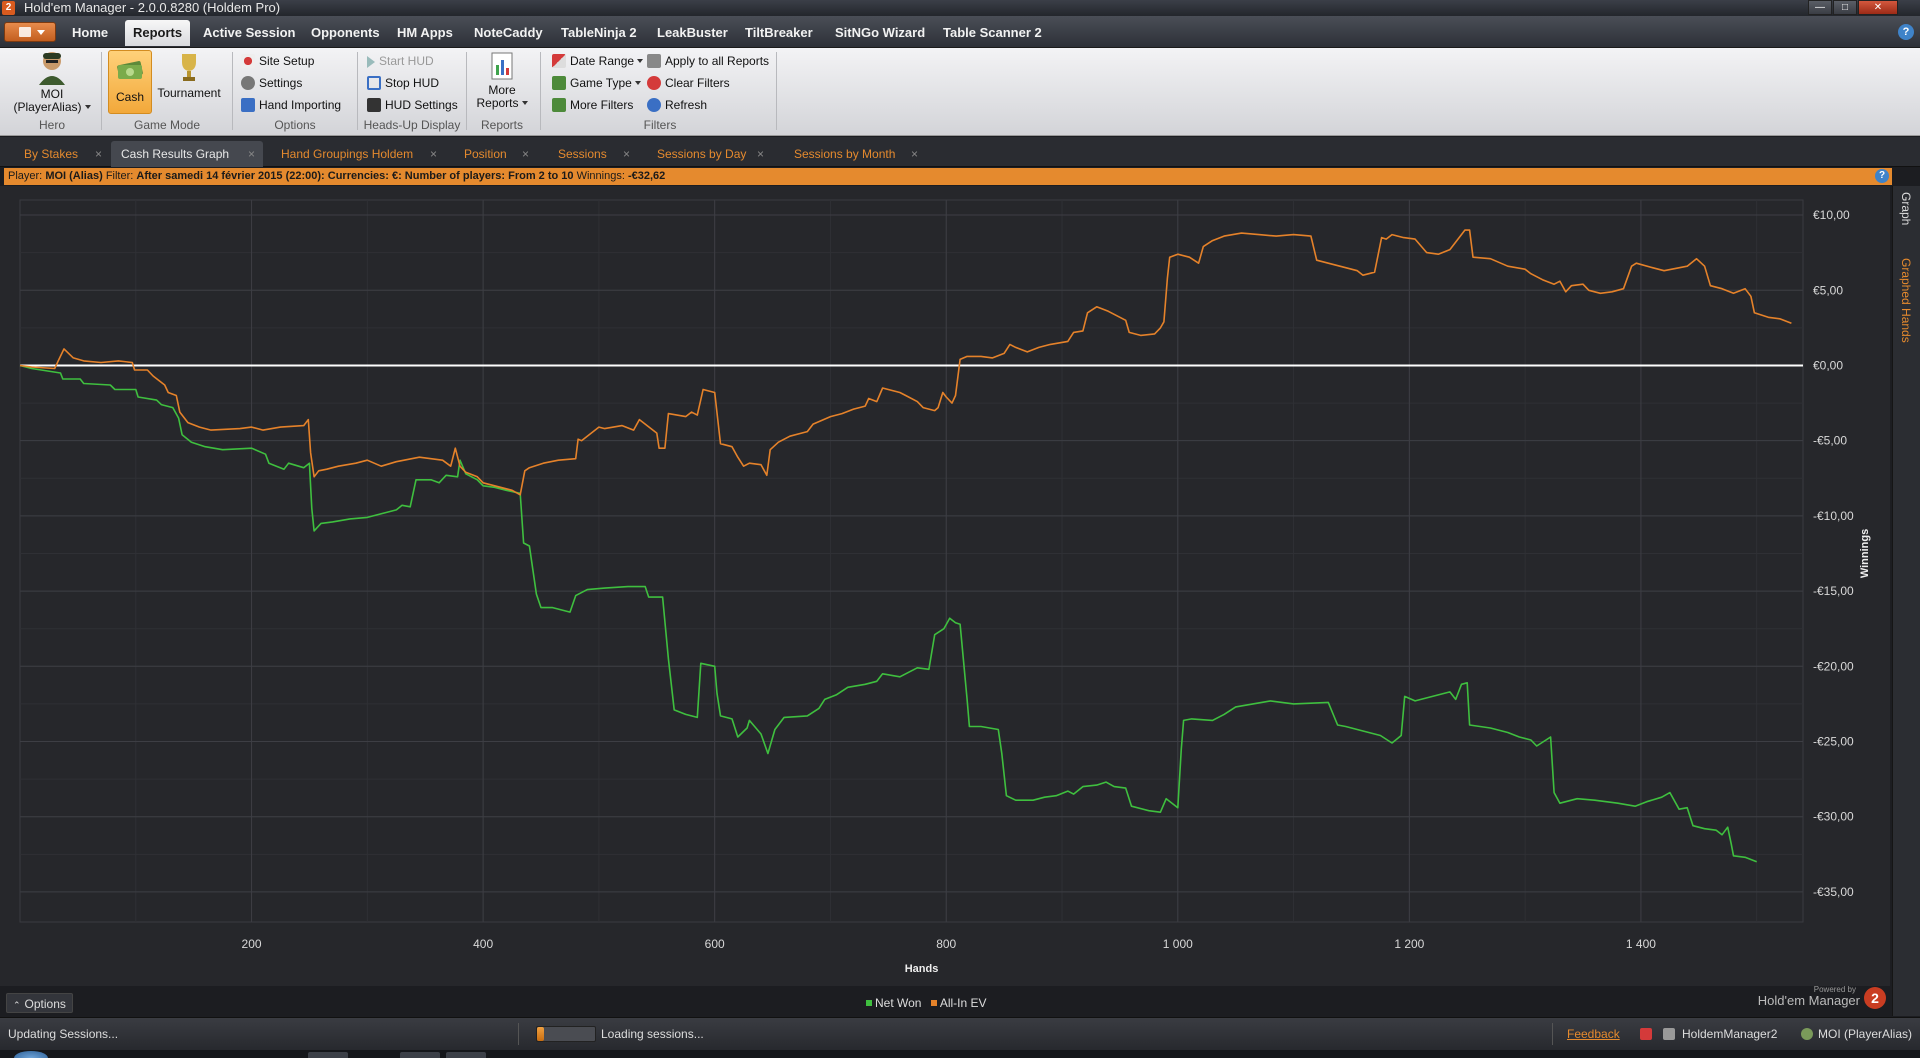 The width and height of the screenshot is (1920, 1058). What do you see at coordinates (358, 154) in the screenshot?
I see `tab-hand-groupings: Hand Groupings Holdem ×` at bounding box center [358, 154].